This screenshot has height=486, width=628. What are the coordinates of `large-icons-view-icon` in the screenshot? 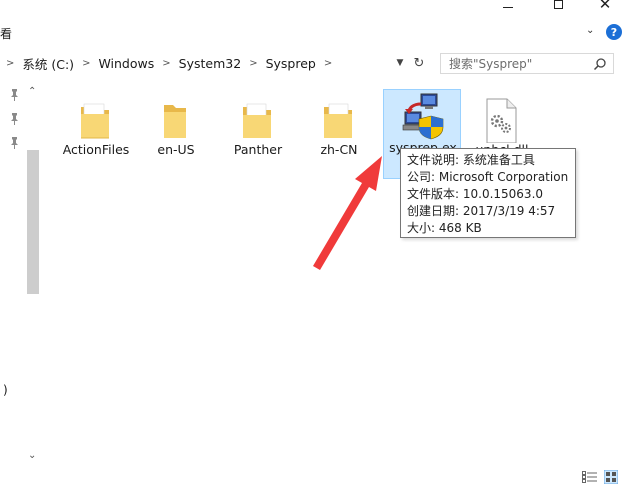 It's located at (611, 477).